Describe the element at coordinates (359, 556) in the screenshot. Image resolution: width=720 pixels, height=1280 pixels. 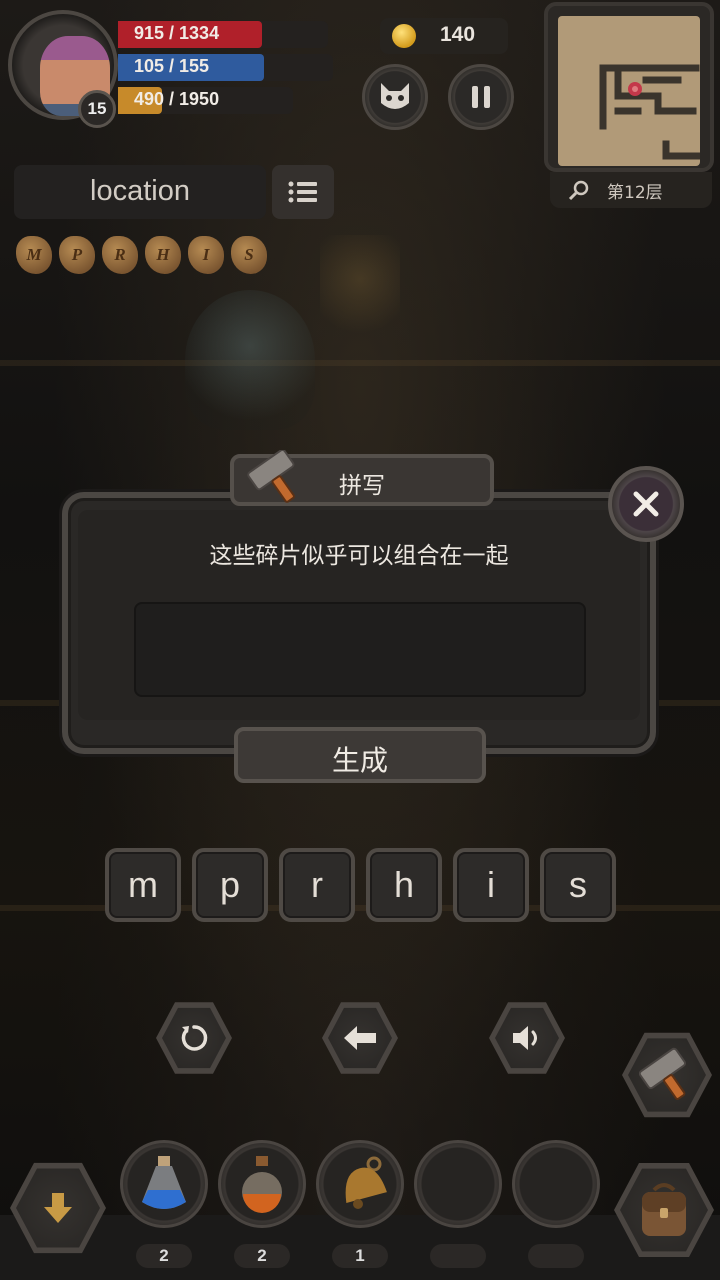
I see `dialog-message: 这些碎片似乎可以组合在一起` at that location.